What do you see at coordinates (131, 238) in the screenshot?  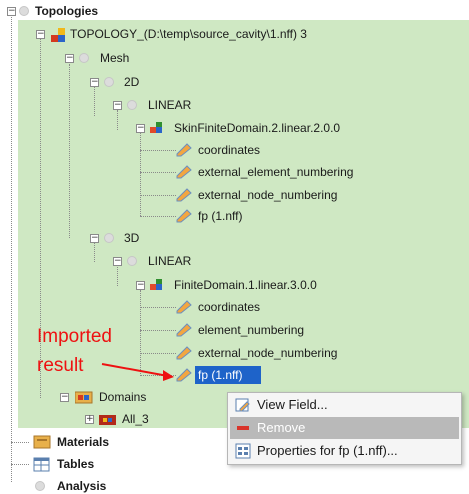 I see `tree-item-3d: 3D` at bounding box center [131, 238].